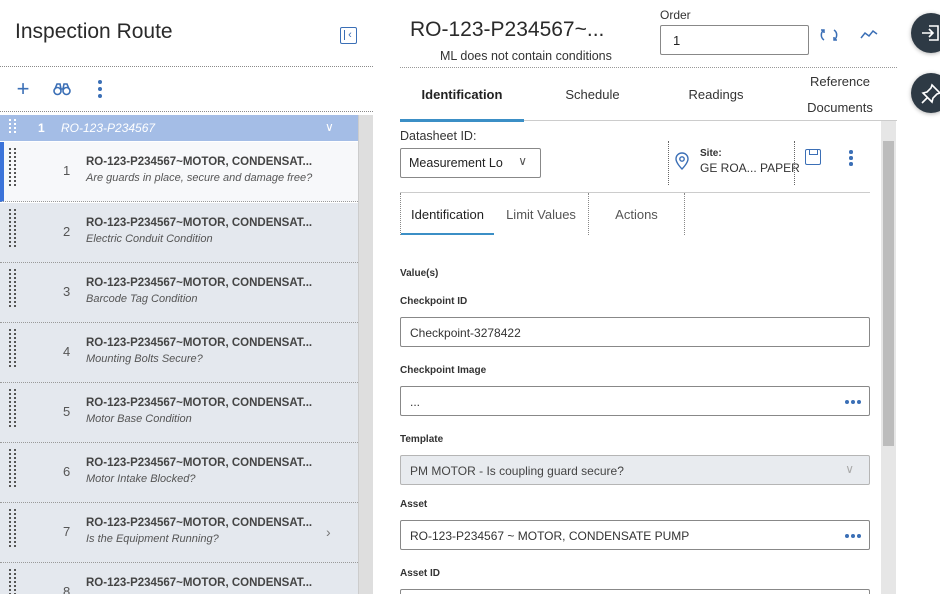 This screenshot has width=940, height=594. Describe the element at coordinates (541, 214) in the screenshot. I see `subtab-limit-values: Limit Values` at that location.